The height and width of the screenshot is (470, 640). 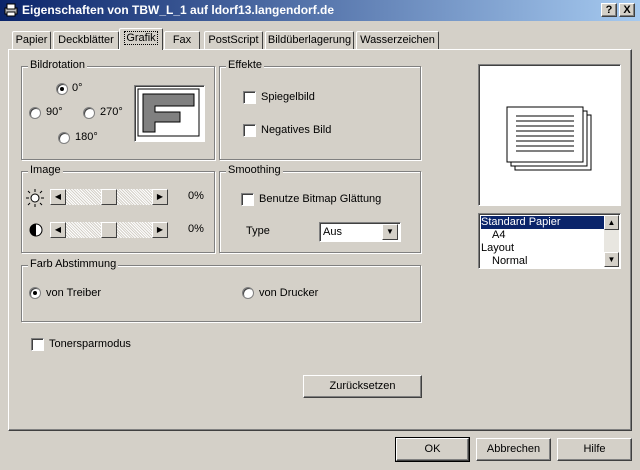 What do you see at coordinates (362, 386) in the screenshot?
I see `reset-button: Zurücksetzen` at bounding box center [362, 386].